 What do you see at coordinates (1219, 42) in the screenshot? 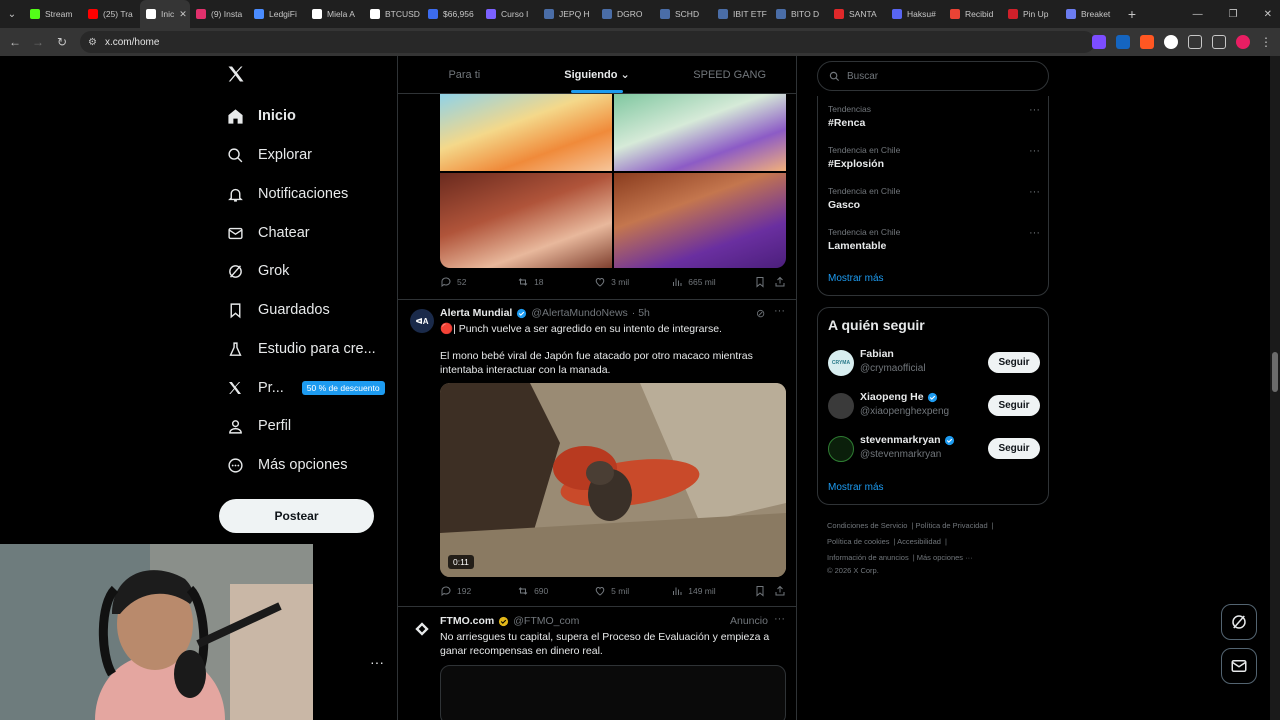
I see `sidebar-icon` at bounding box center [1219, 42].